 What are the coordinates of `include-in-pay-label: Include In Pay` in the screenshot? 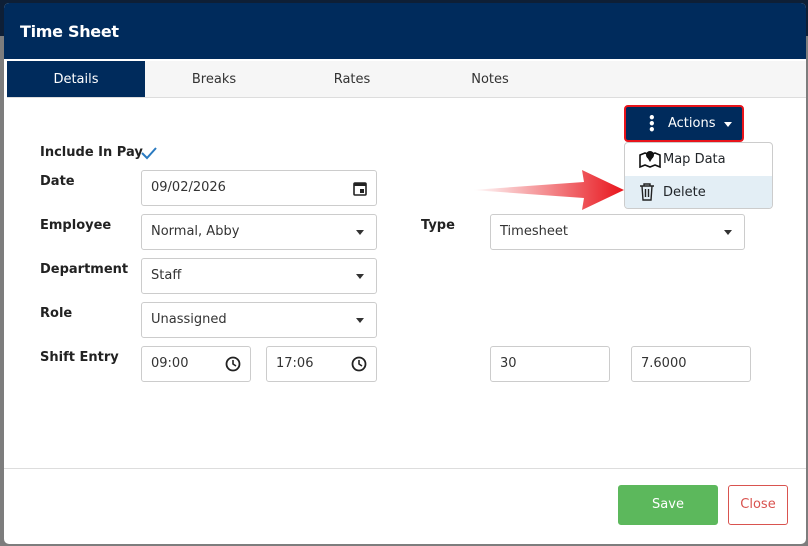 It's located at (91, 152).